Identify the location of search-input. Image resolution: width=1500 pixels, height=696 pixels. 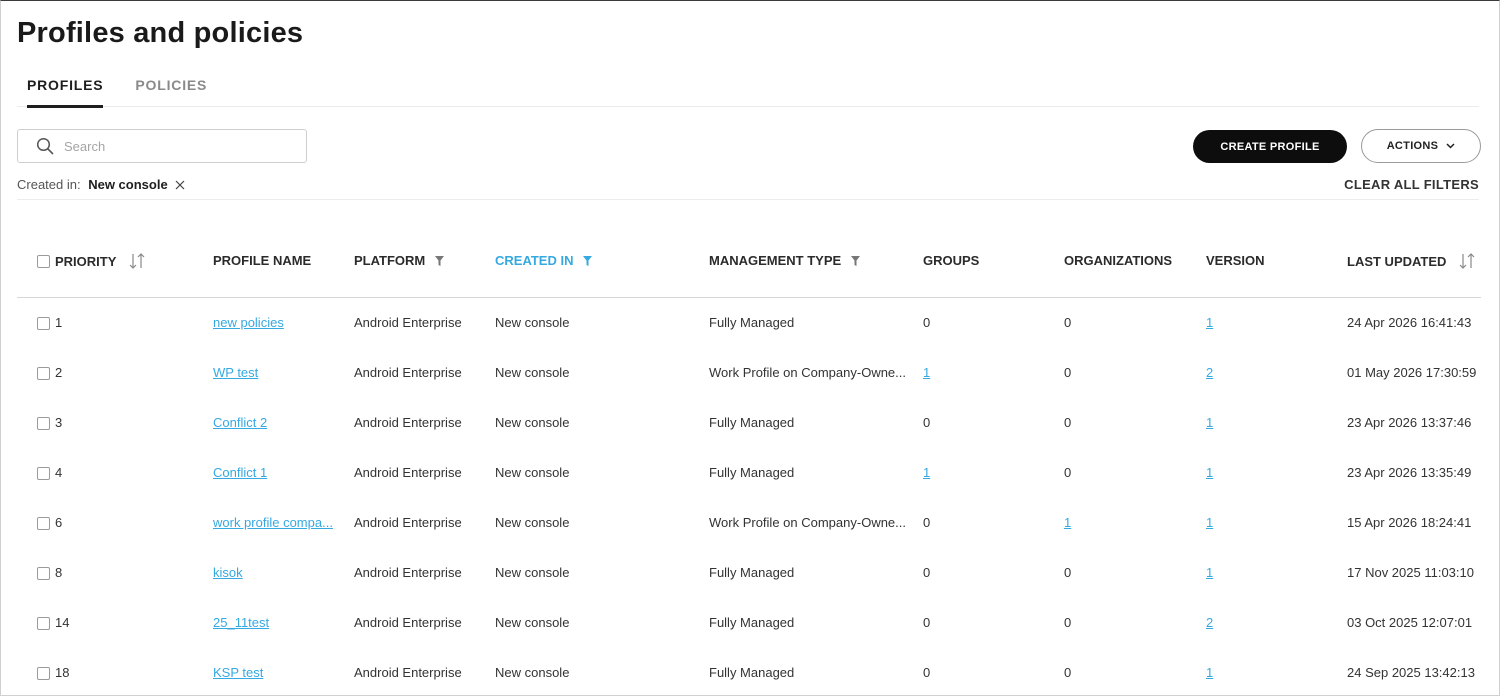
(179, 146).